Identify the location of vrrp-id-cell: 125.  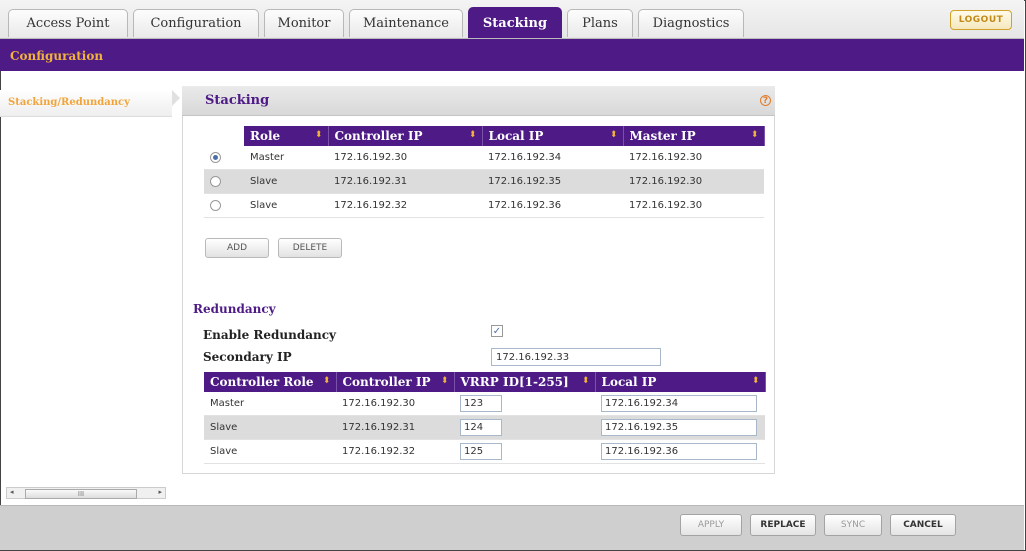
(524, 451).